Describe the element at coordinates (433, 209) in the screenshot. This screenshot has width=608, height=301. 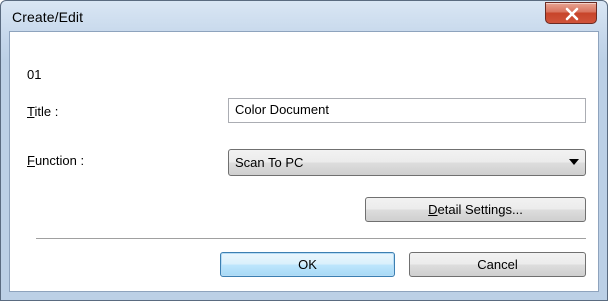
I see `detail-settings-accelerator: D` at that location.